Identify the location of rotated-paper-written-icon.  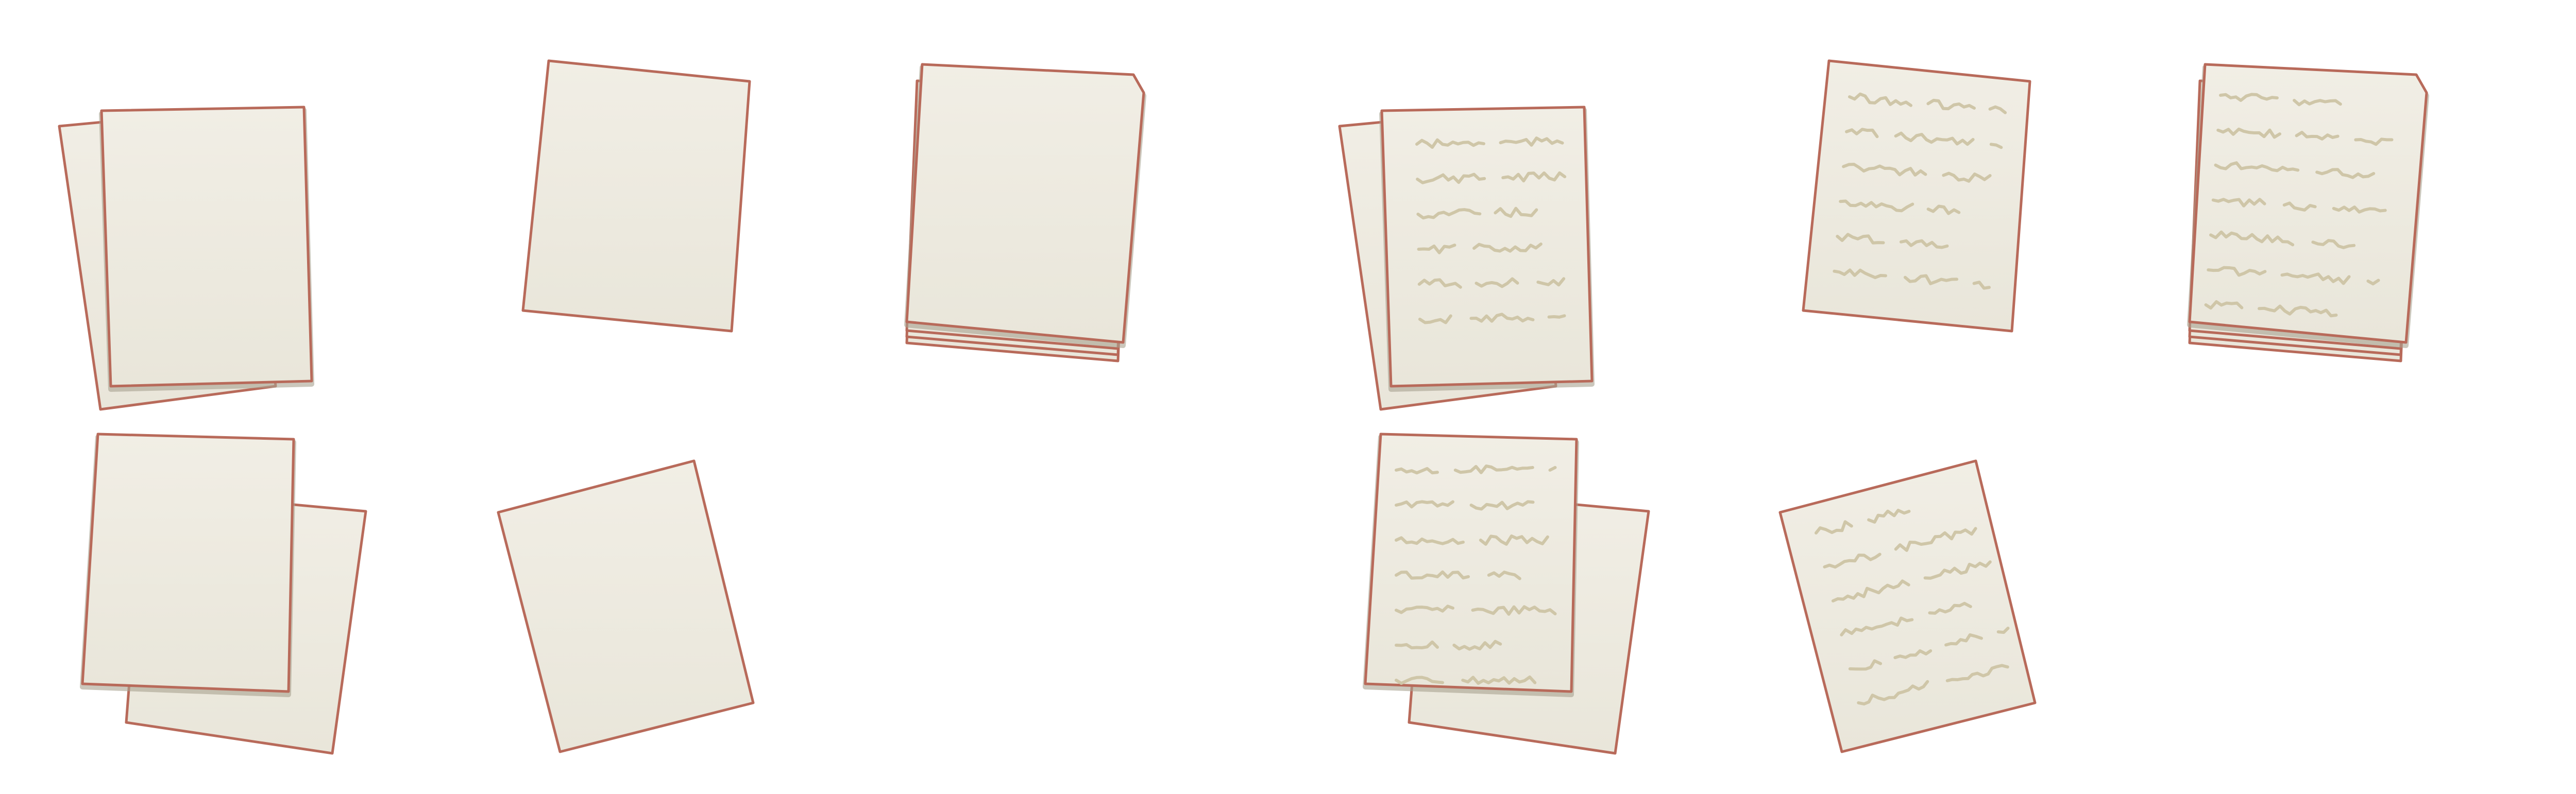
(1907, 606).